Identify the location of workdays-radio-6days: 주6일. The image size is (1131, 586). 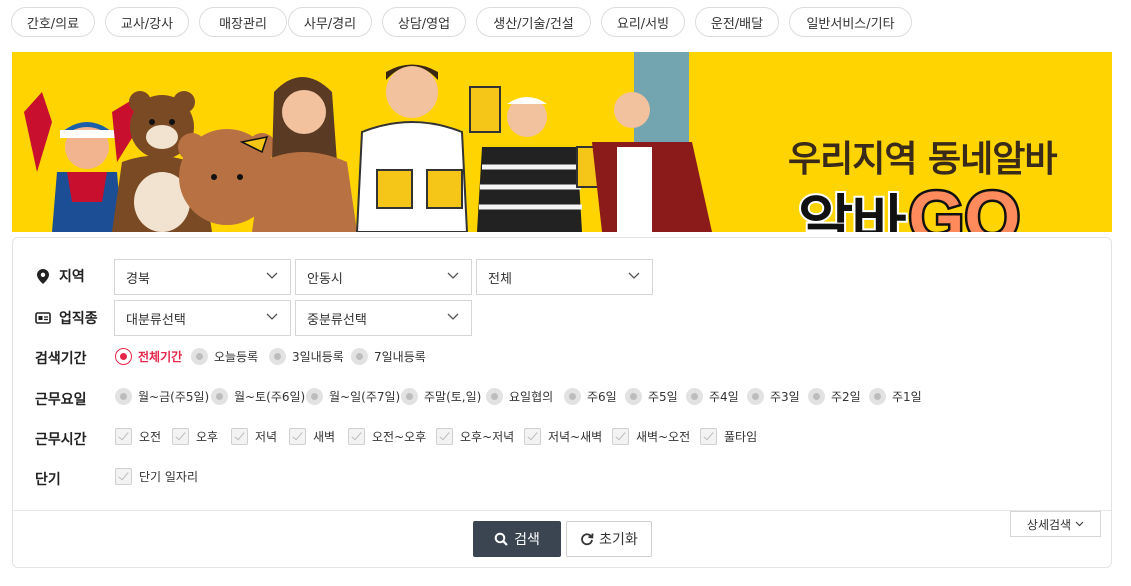
(590, 396).